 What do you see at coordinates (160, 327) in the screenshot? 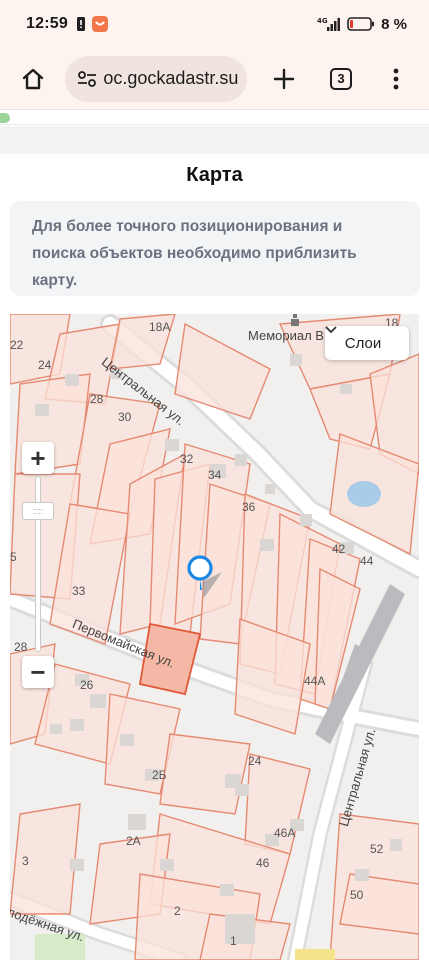
I see `house-number: 18А` at bounding box center [160, 327].